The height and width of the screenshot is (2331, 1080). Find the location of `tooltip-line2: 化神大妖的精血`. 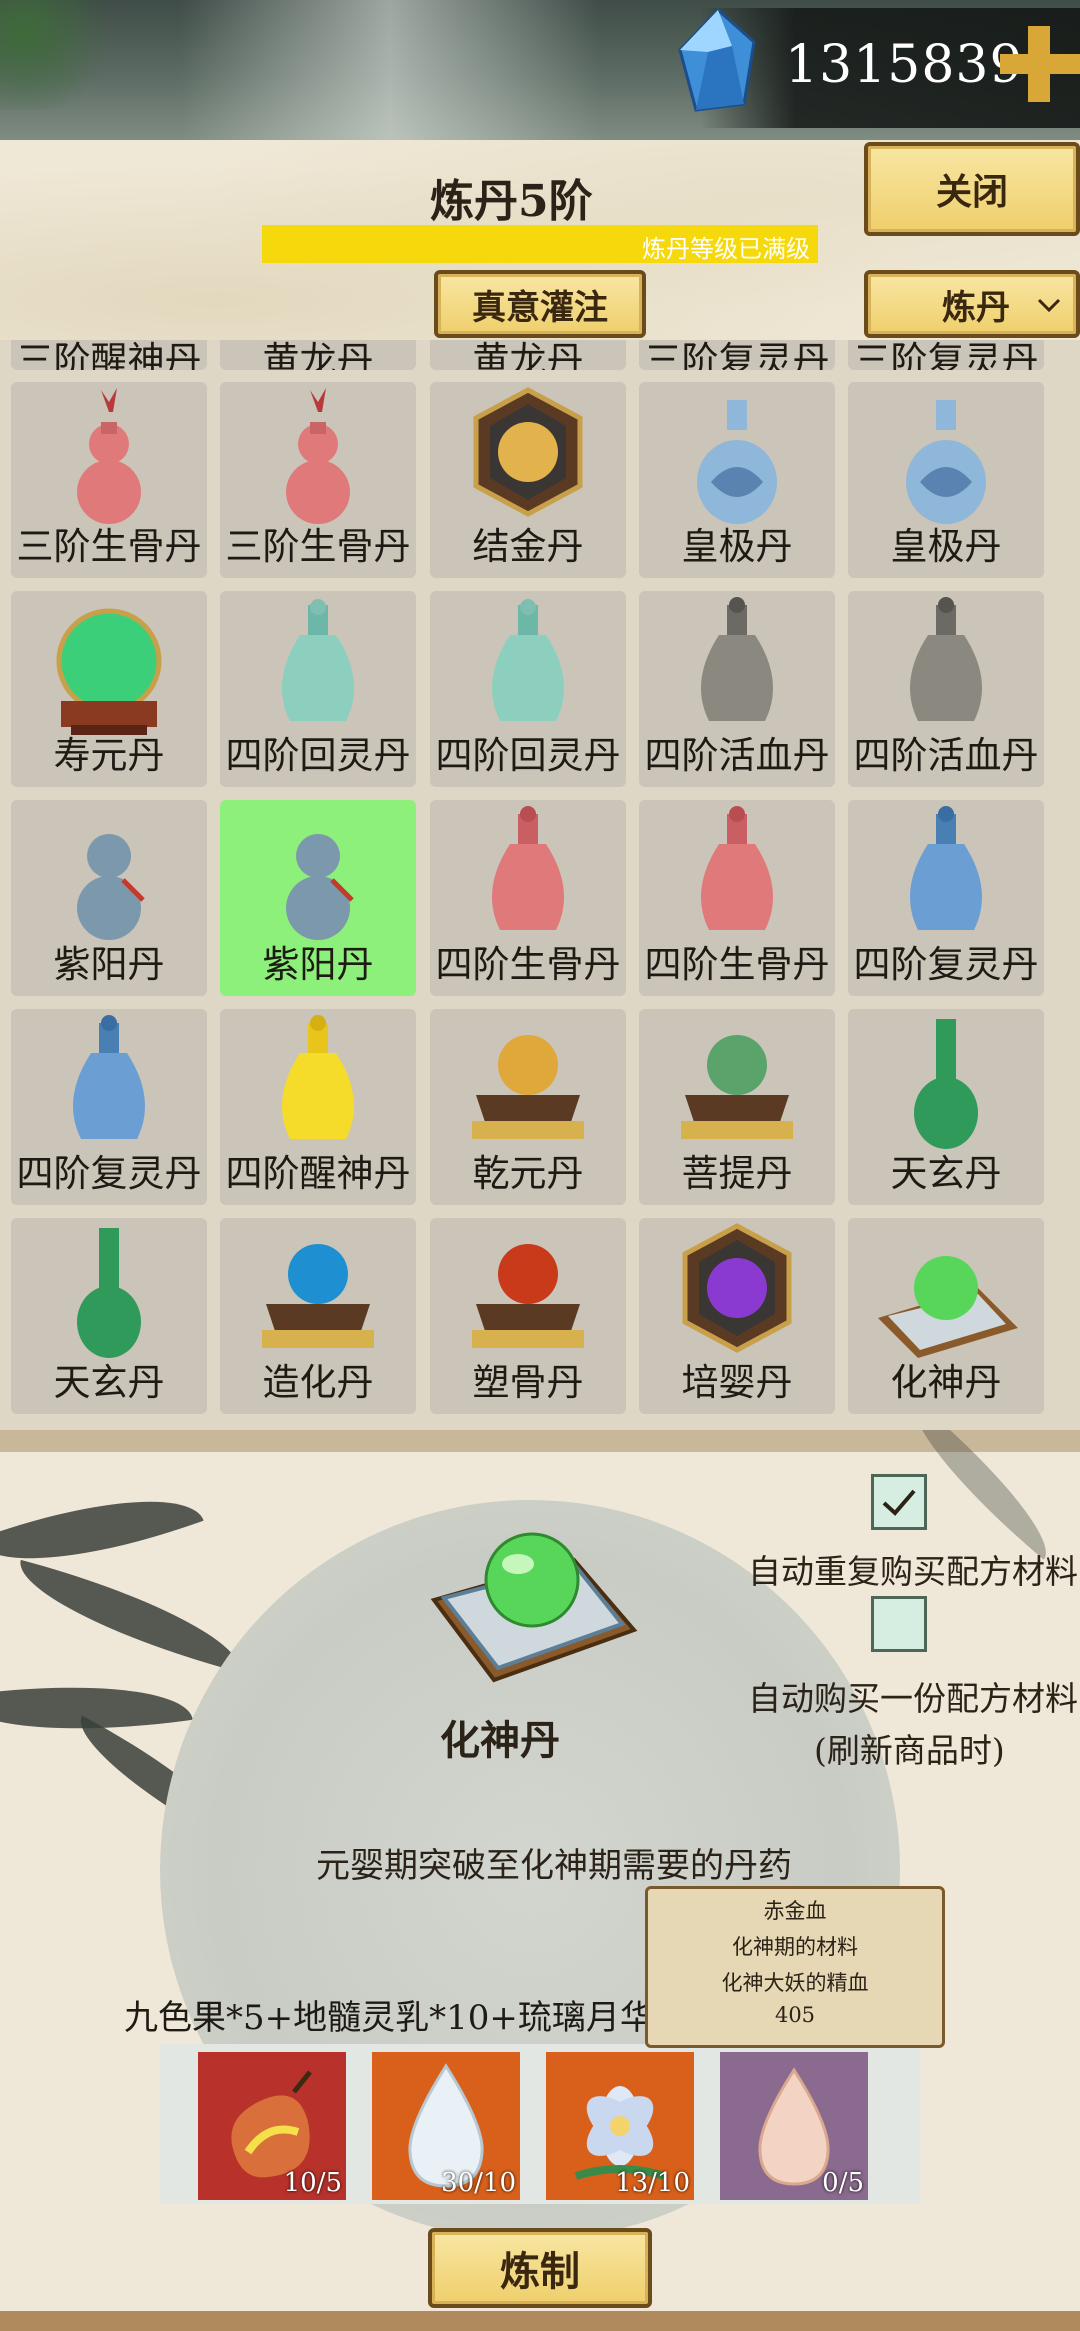

tooltip-line2: 化神大妖的精血 is located at coordinates (795, 1983).